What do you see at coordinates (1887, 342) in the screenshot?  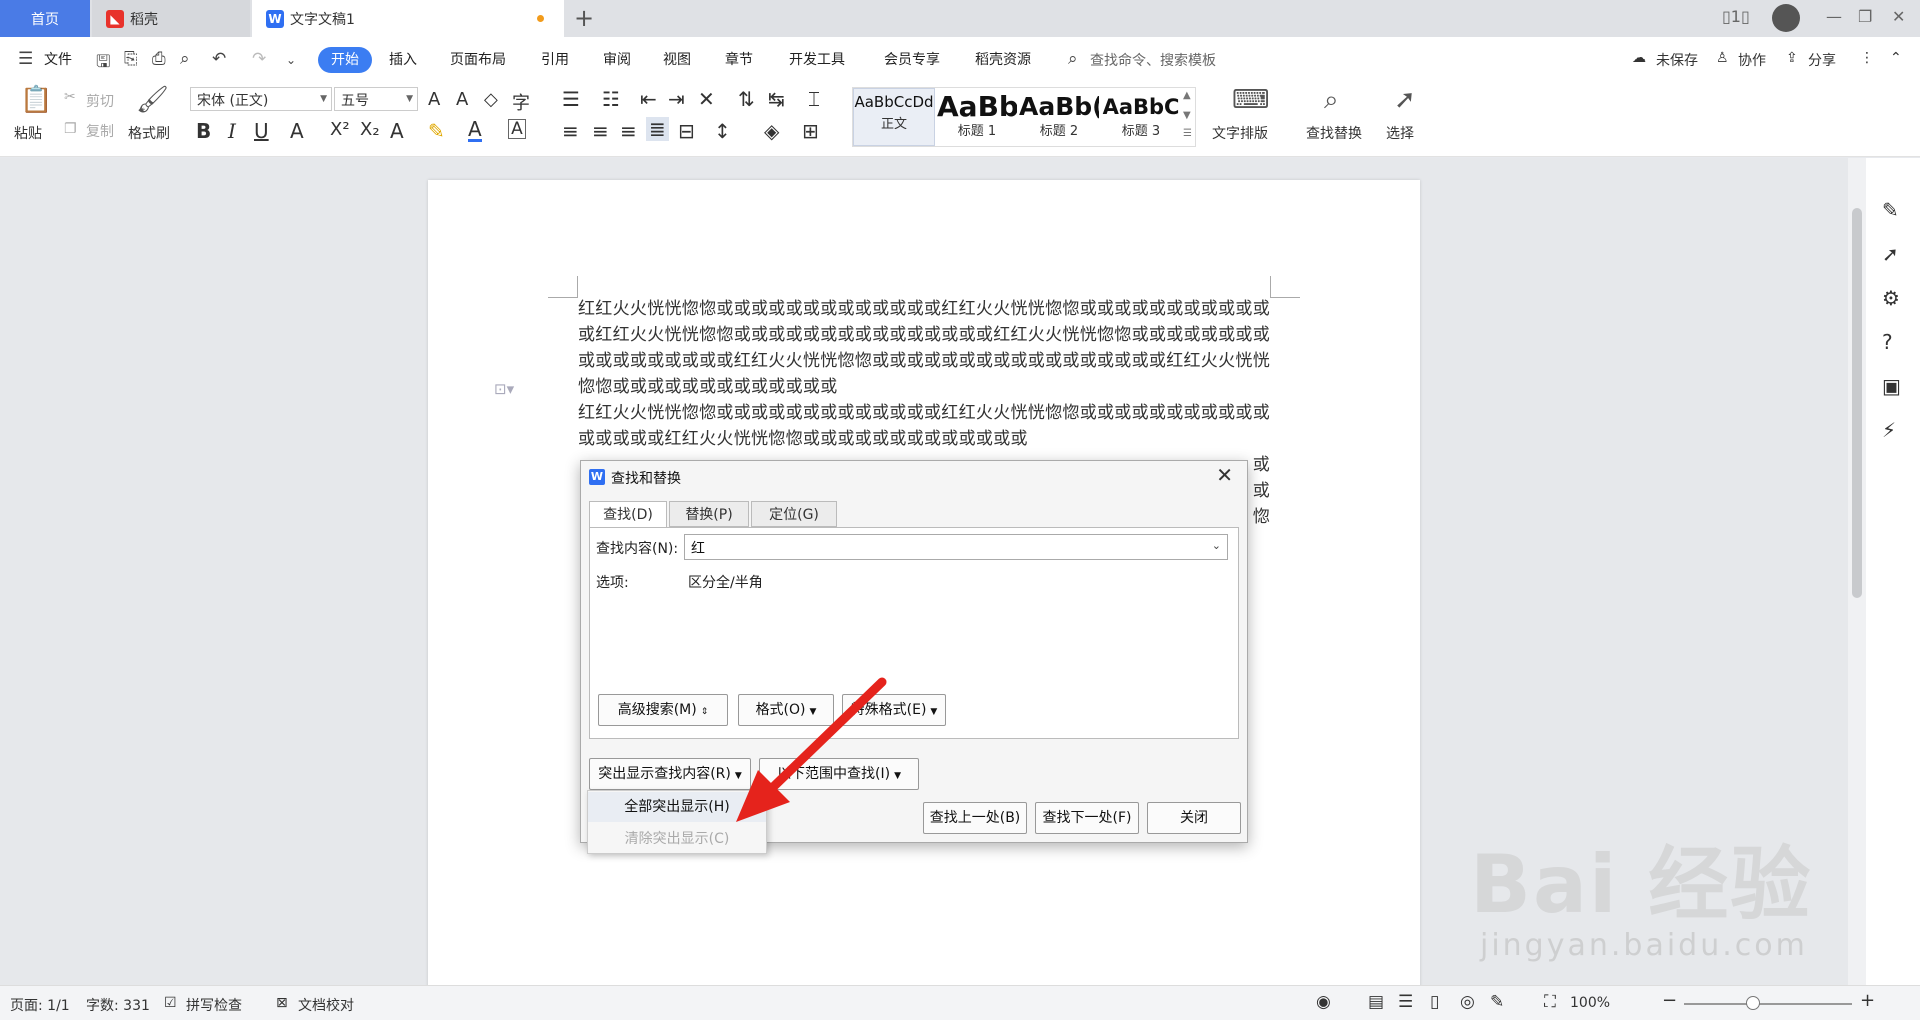 I see `help-icon: ?` at bounding box center [1887, 342].